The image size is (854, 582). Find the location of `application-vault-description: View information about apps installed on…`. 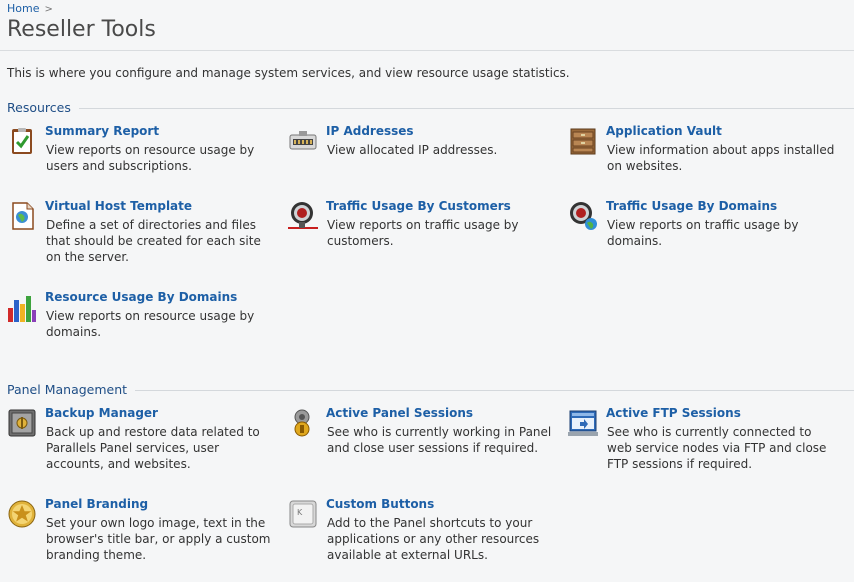

application-vault-description: View information about apps installed on… is located at coordinates (721, 158).